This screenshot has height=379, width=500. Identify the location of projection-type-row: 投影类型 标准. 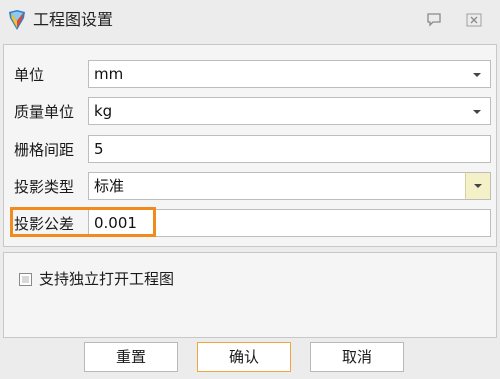
(250, 187).